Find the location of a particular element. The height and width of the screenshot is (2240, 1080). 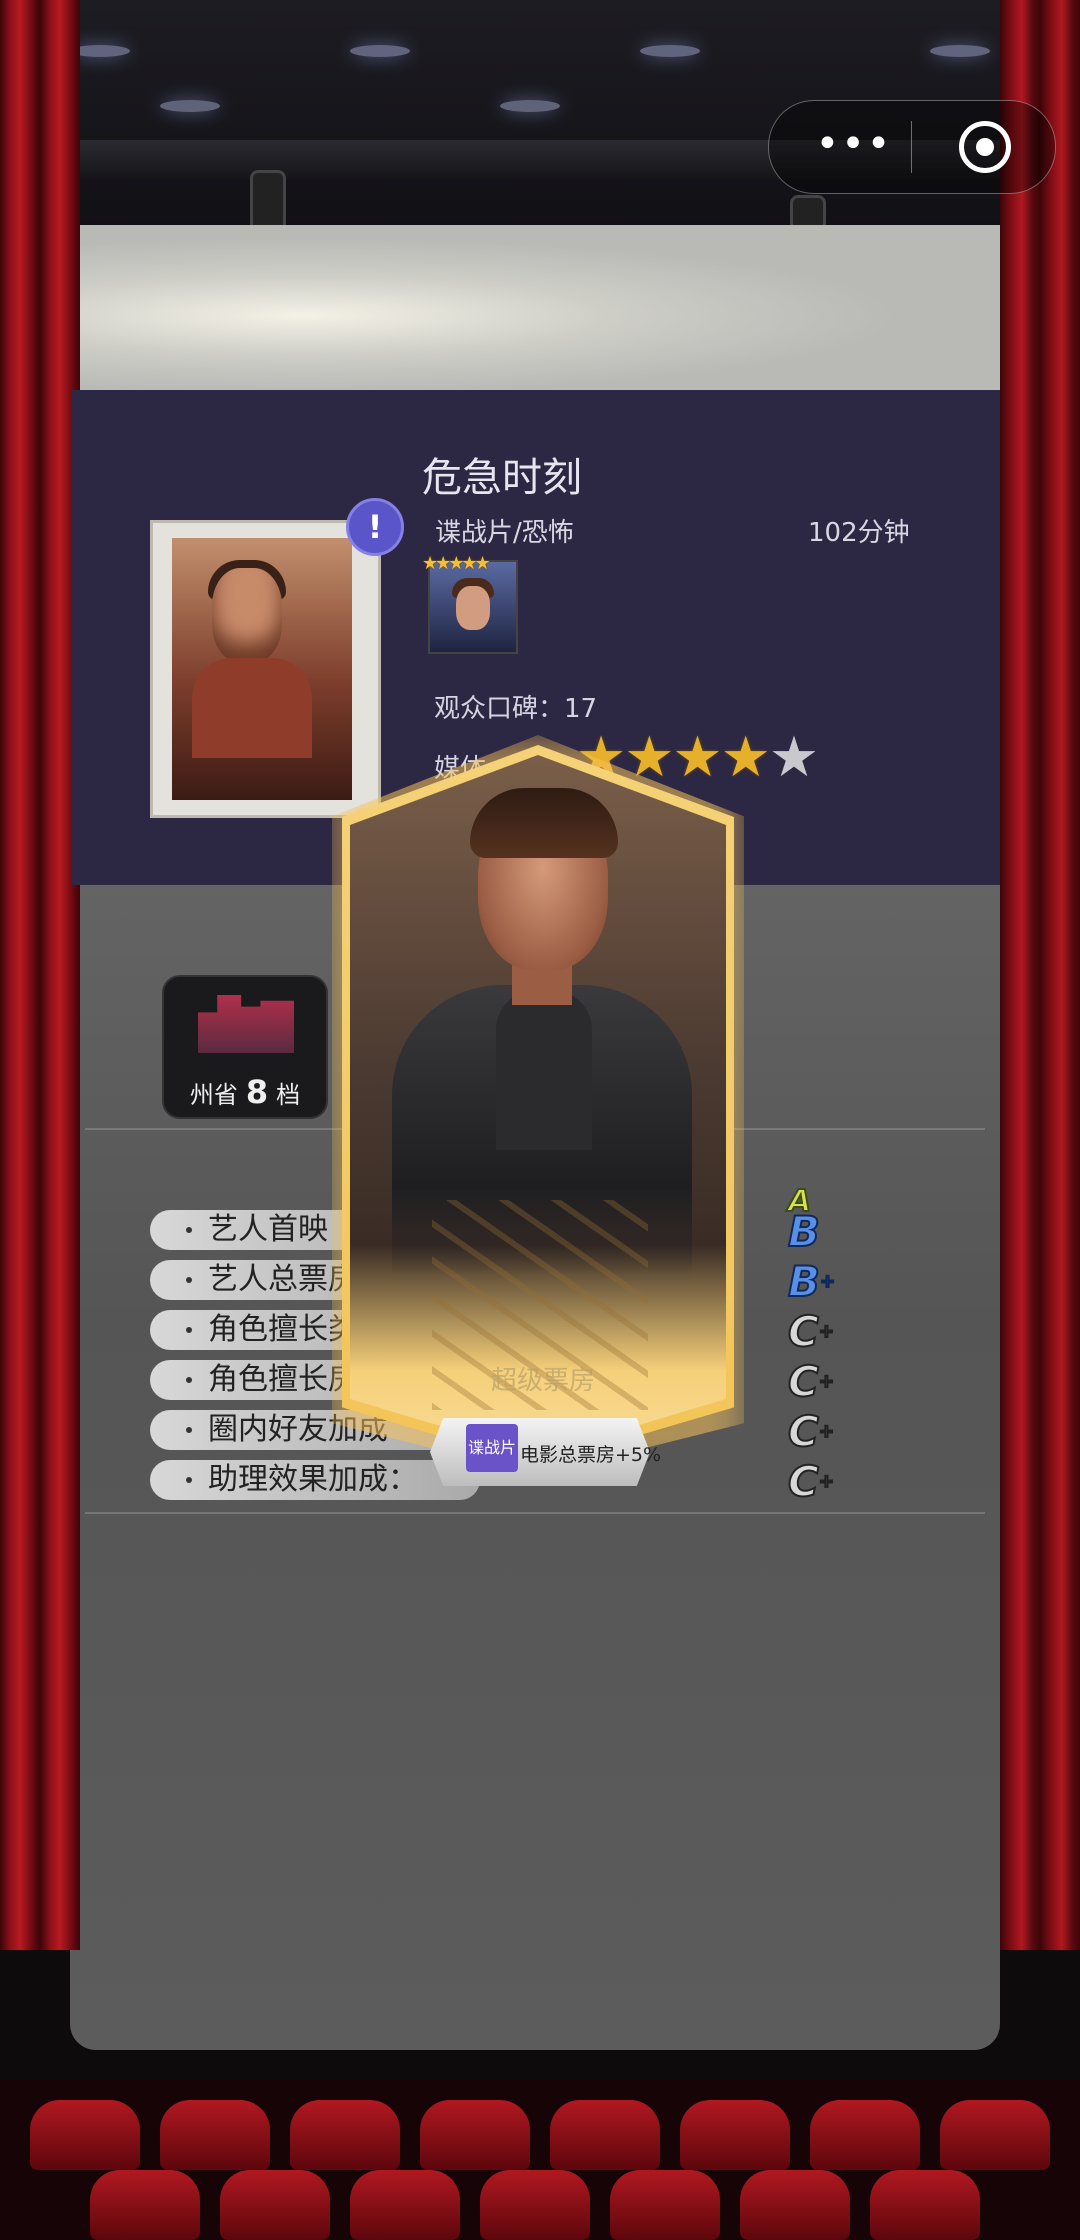

movie-duration: 102分钟 is located at coordinates (859, 533).